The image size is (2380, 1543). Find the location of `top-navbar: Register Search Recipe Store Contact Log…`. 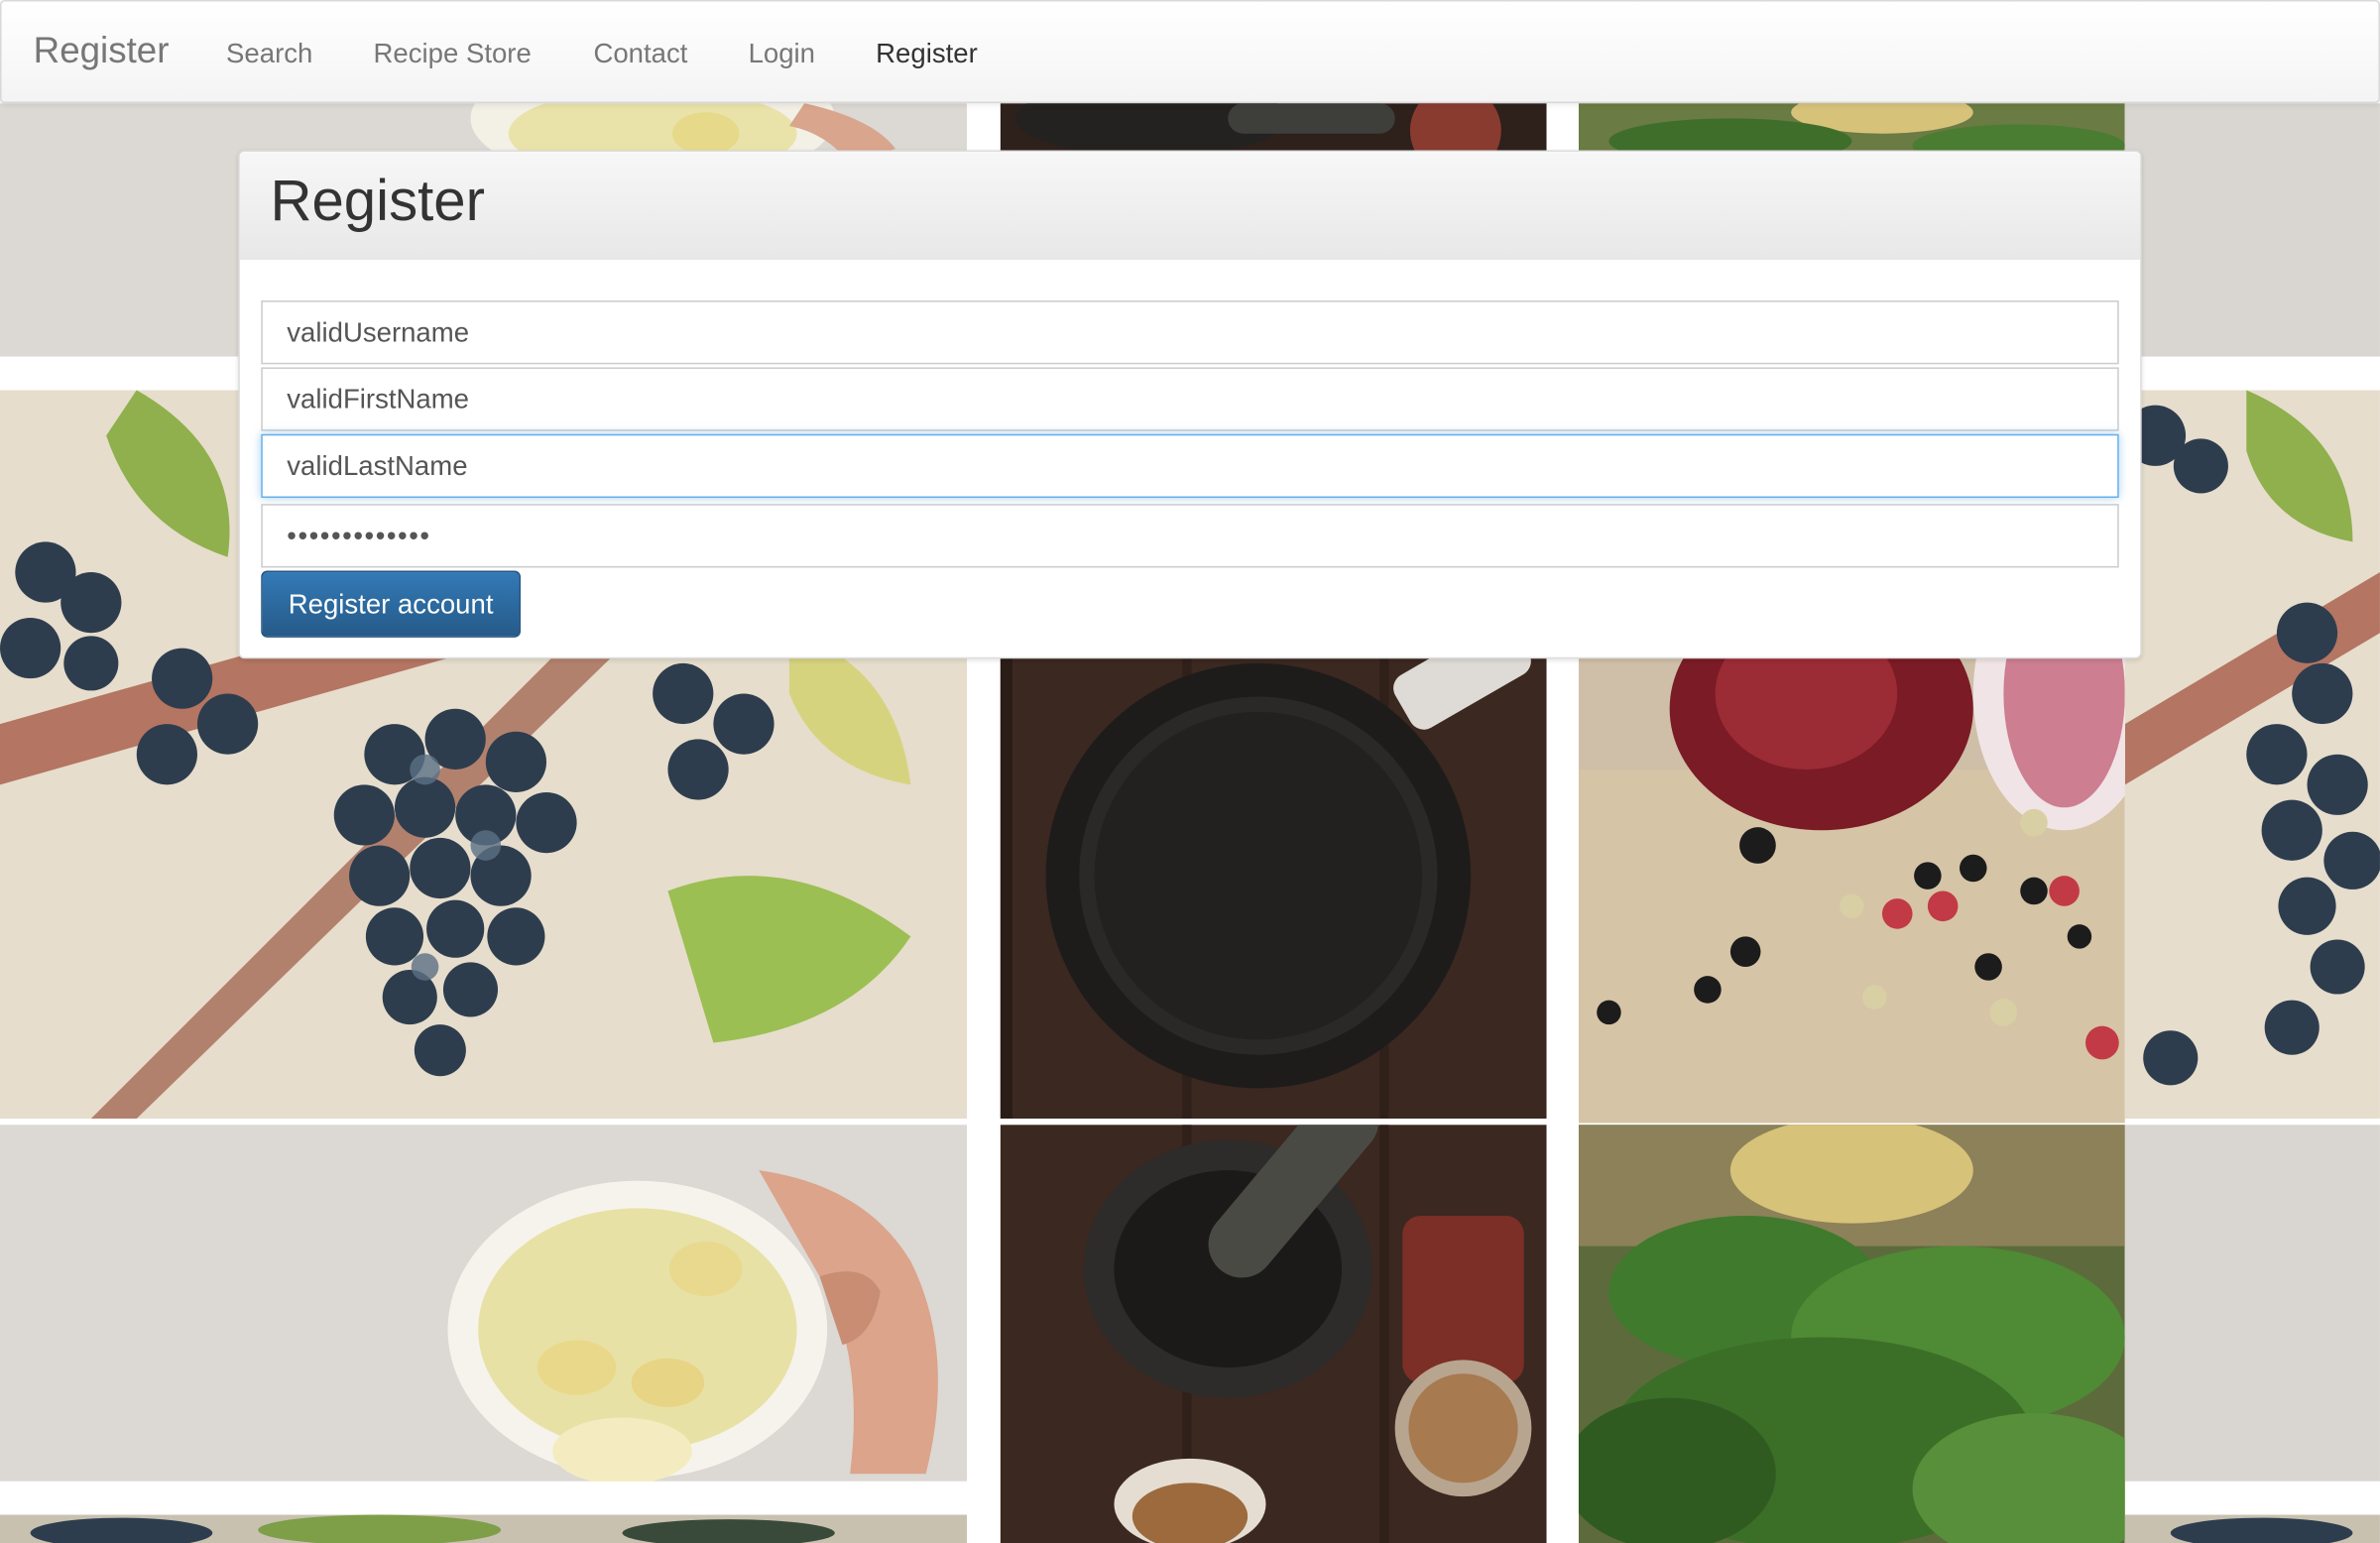

top-navbar: Register Search Recipe Store Contact Log… is located at coordinates (1190, 52).